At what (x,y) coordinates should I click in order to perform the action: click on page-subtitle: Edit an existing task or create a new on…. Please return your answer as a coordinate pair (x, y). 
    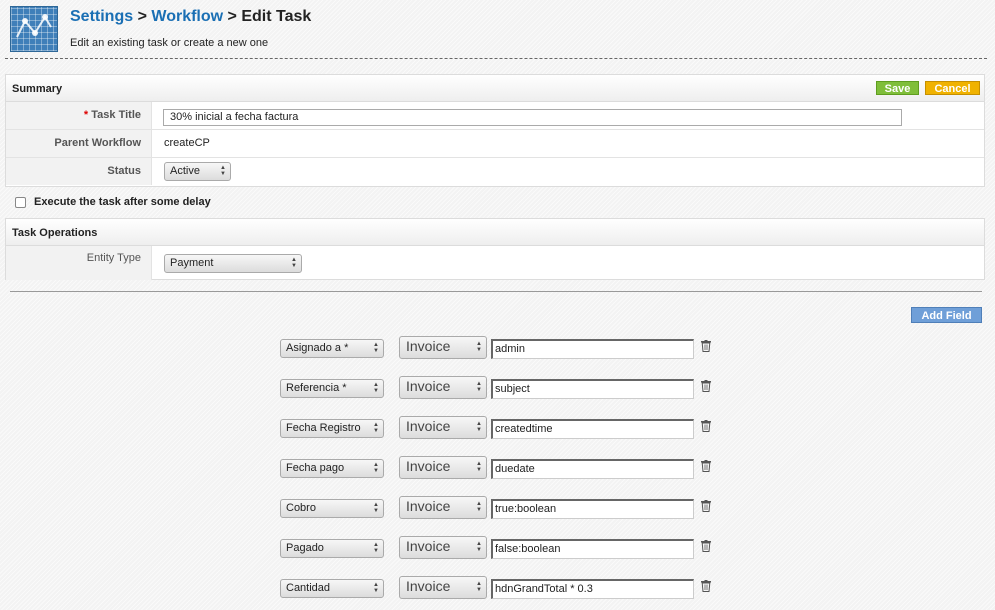
    Looking at the image, I should click on (169, 43).